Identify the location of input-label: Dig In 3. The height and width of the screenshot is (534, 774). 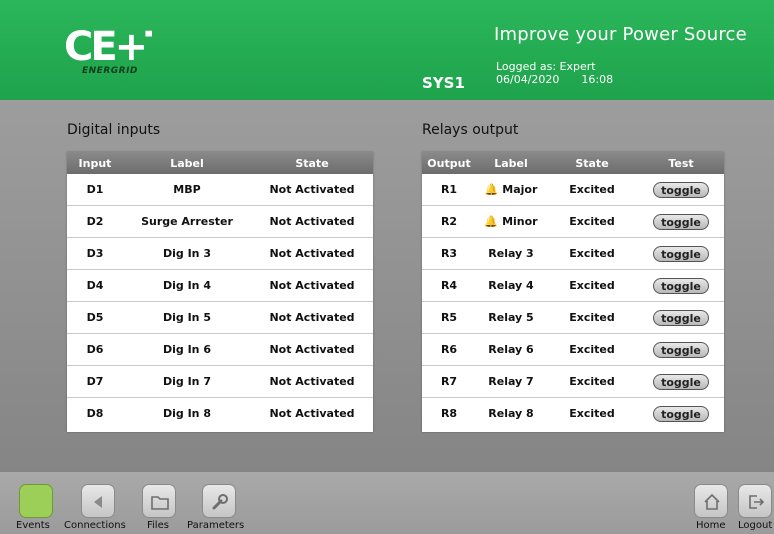
(186, 253).